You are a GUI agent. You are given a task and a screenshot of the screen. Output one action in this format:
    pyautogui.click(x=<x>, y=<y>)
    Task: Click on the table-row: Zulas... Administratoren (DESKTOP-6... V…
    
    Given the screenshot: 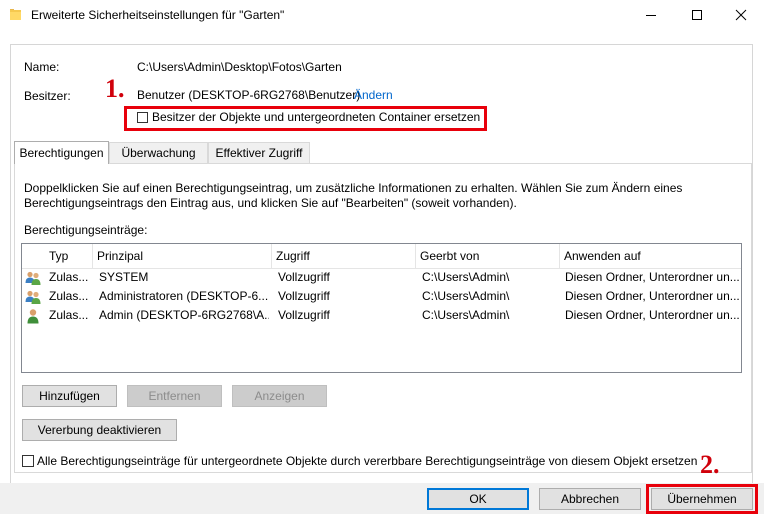 What is the action you would take?
    pyautogui.click(x=381, y=296)
    